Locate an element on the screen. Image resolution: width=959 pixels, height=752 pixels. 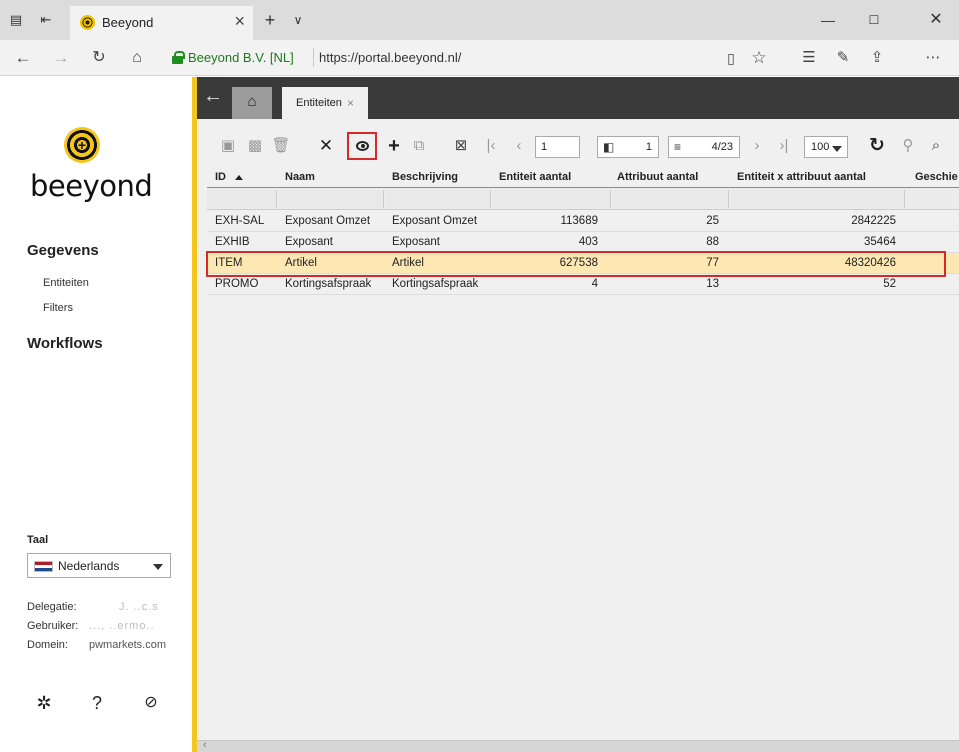
page-number-input: 1 is located at coordinates (557, 147).